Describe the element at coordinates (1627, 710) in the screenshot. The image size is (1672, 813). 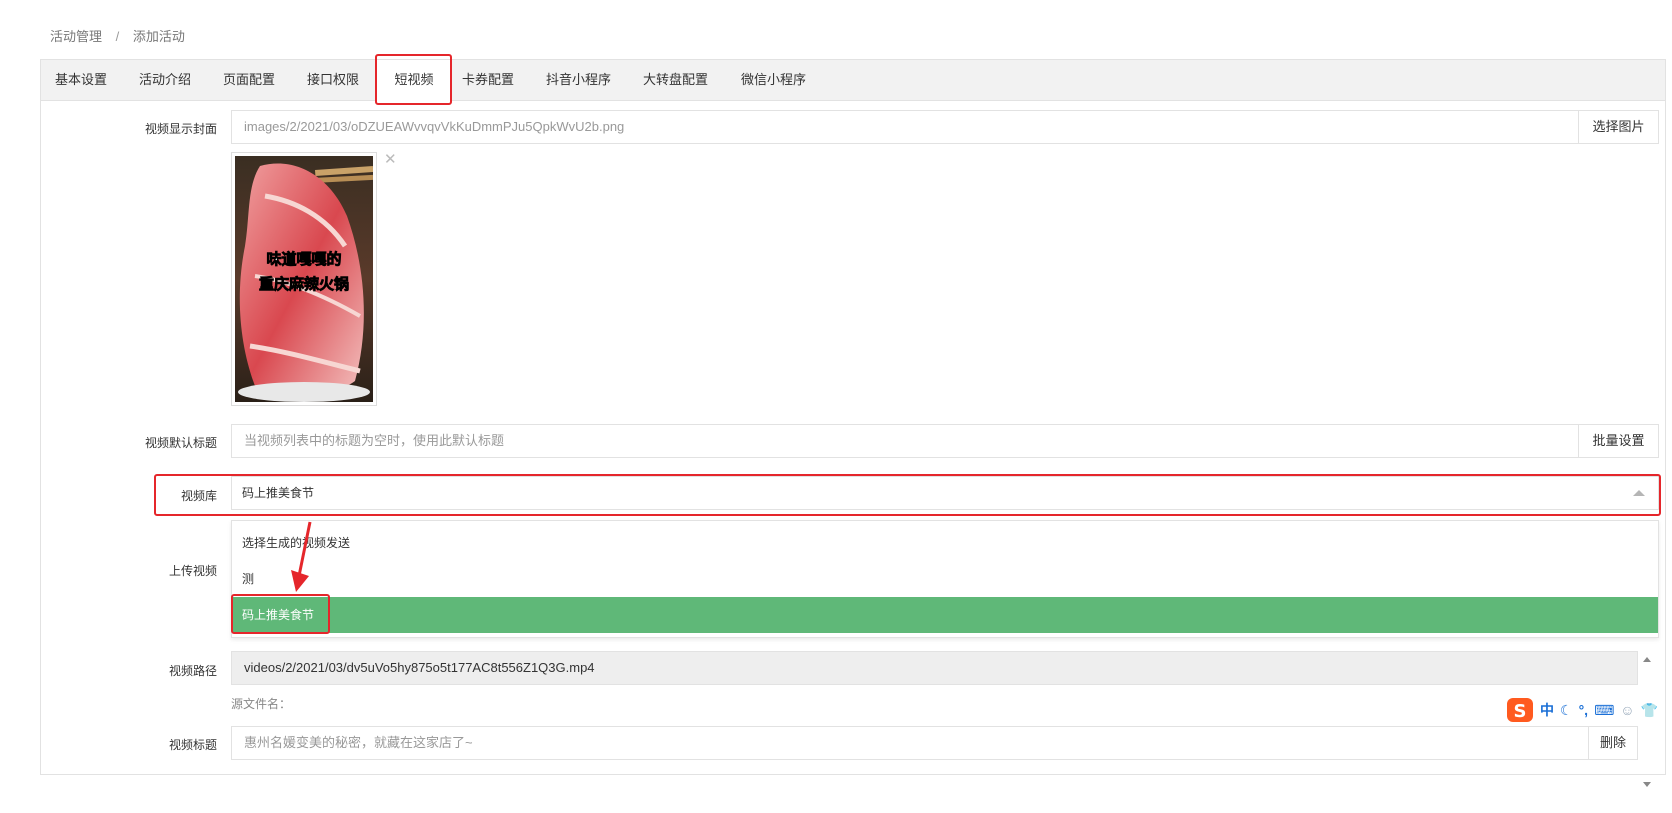
I see `user-icon: ☺` at that location.